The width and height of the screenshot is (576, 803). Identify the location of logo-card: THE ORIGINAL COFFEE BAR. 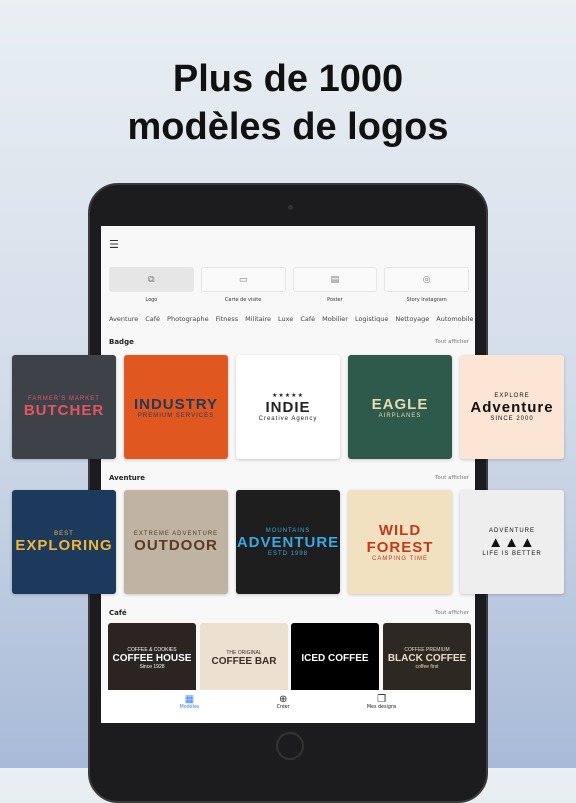
(244, 658).